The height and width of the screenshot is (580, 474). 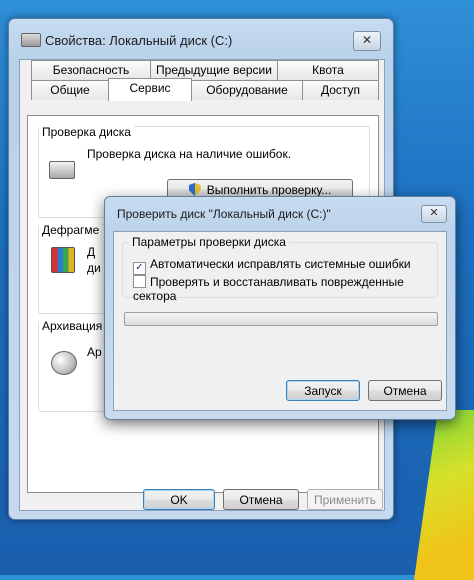 I want to click on drive-icon, so click(x=31, y=40).